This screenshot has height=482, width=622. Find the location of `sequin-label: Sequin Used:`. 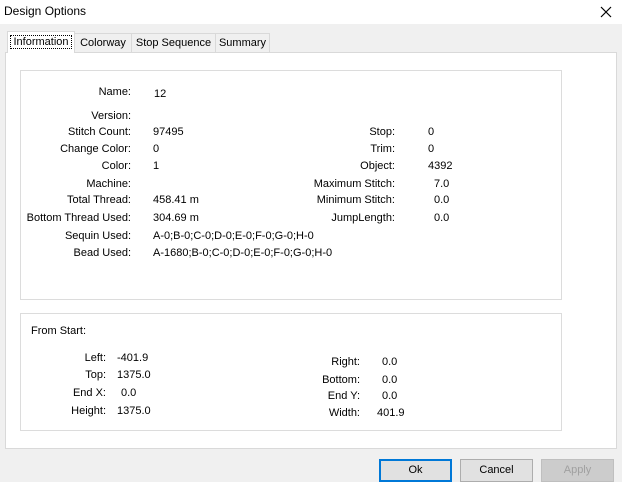

sequin-label: Sequin Used: is located at coordinates (97, 236).